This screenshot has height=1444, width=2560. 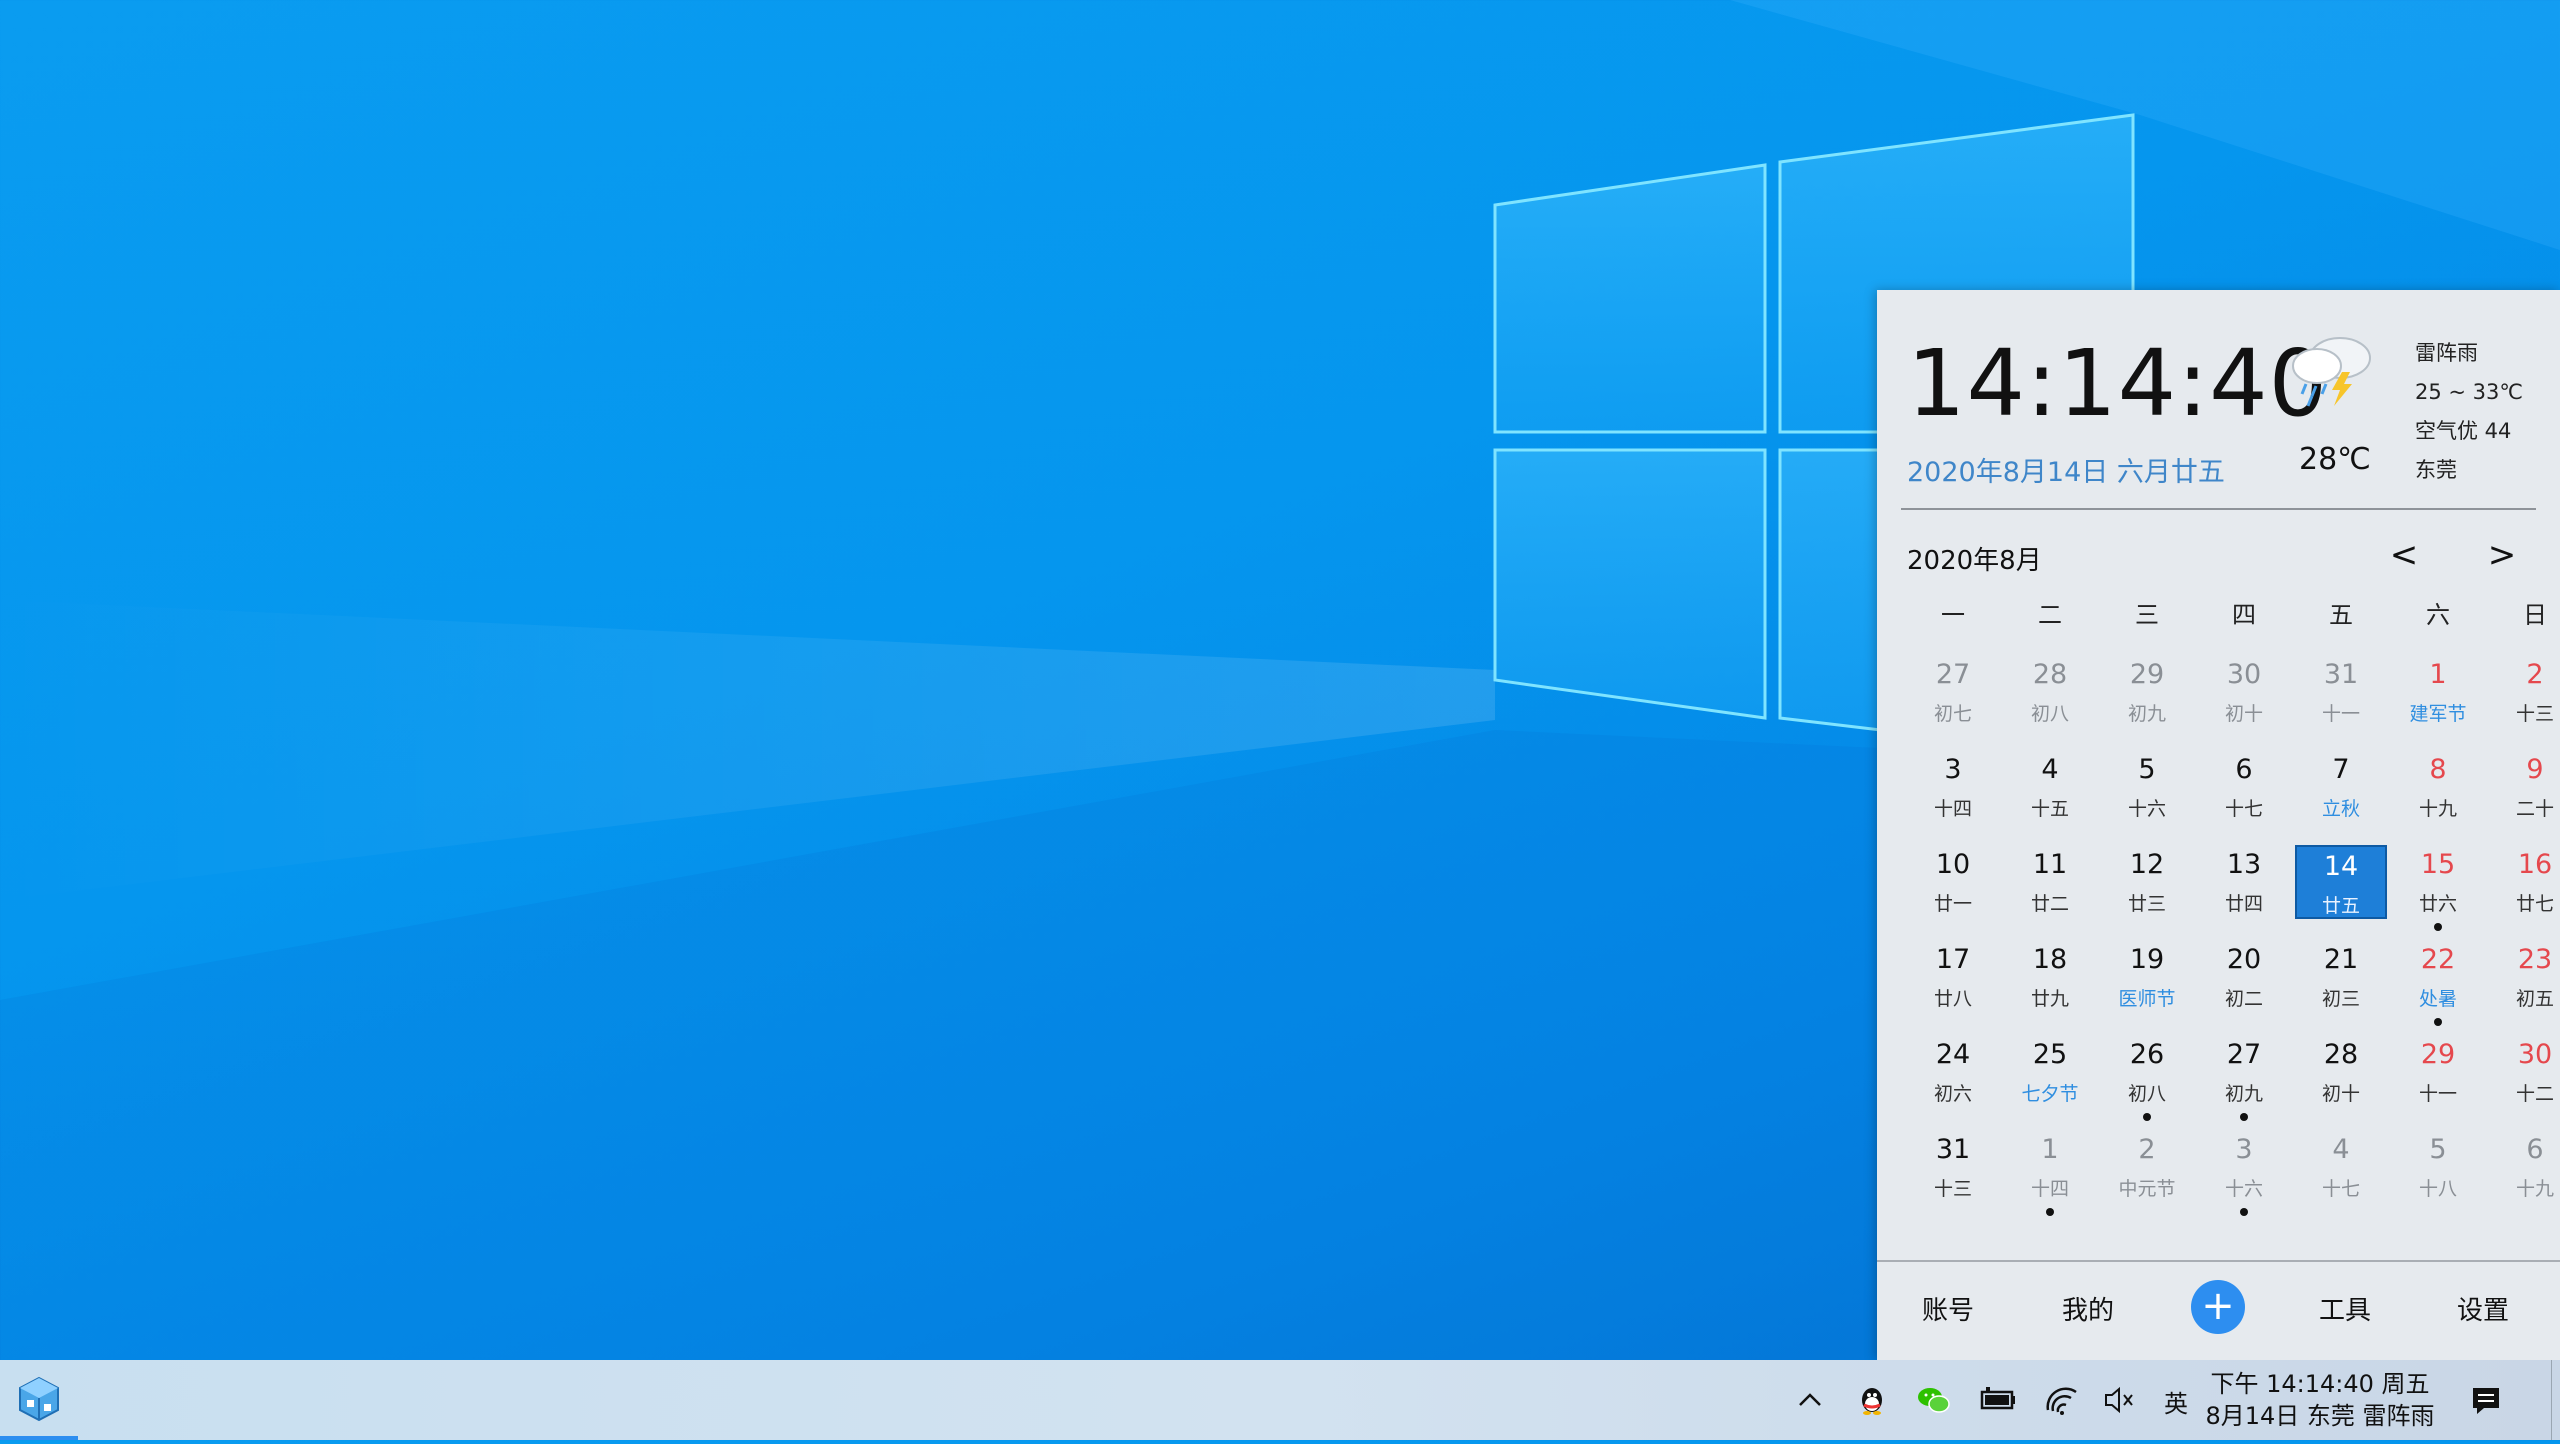 I want to click on calendar-day: 12 廿三, so click(x=2147, y=882).